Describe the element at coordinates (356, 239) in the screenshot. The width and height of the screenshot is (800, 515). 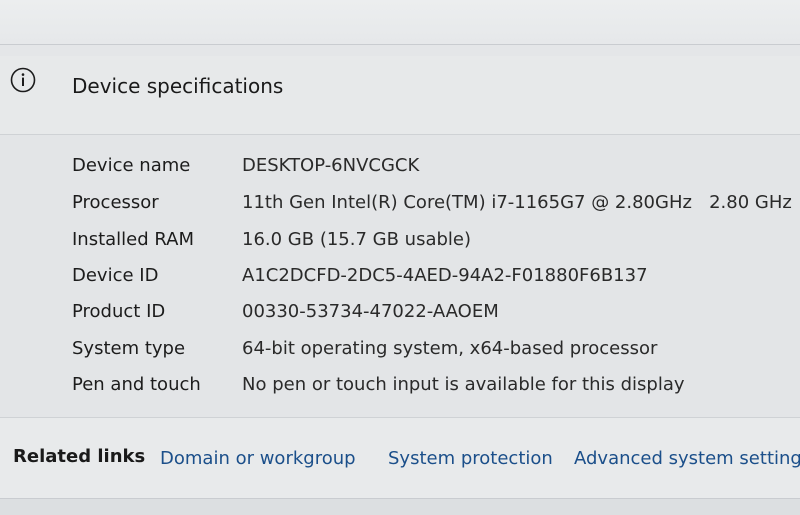
I see `spec-value: 16.0 GB (15.7 GB usable)` at that location.